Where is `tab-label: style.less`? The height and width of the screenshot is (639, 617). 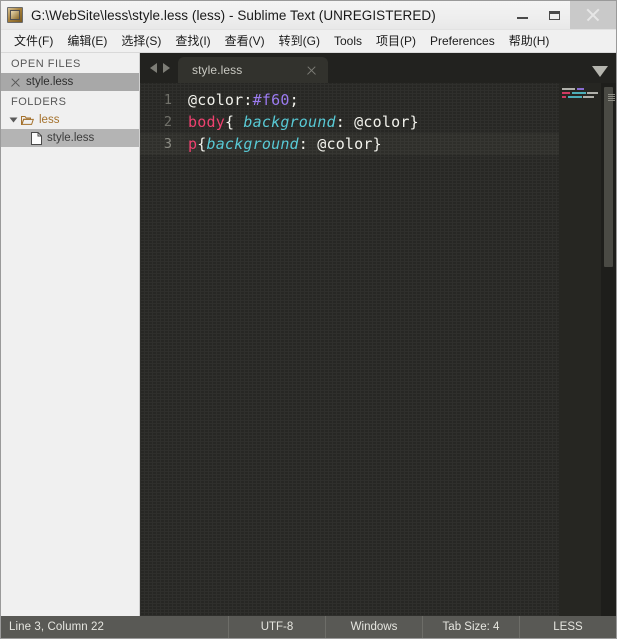 tab-label: style.less is located at coordinates (217, 70).